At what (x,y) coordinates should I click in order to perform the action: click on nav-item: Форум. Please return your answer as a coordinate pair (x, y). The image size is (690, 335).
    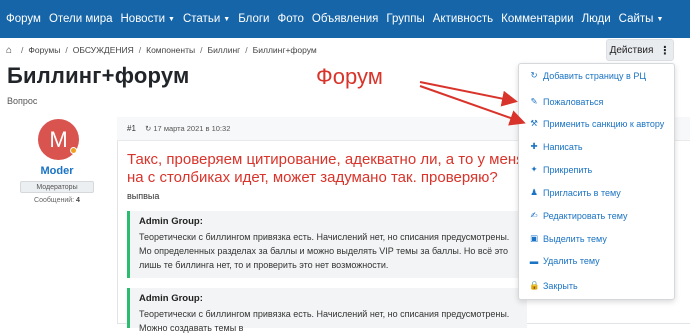
    Looking at the image, I should click on (23, 19).